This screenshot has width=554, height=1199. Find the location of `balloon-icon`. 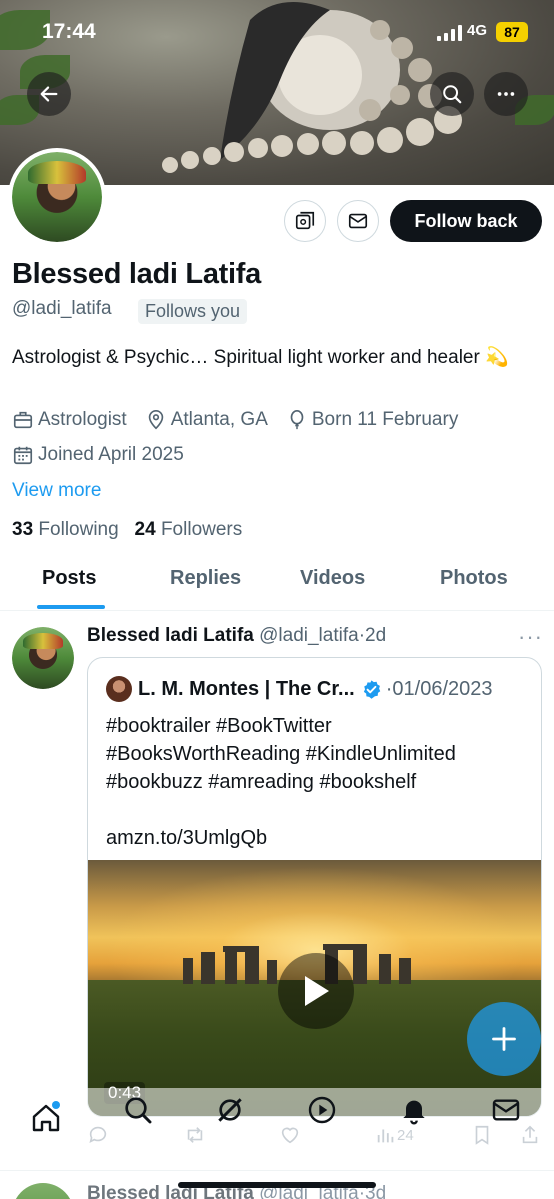

balloon-icon is located at coordinates (297, 420).